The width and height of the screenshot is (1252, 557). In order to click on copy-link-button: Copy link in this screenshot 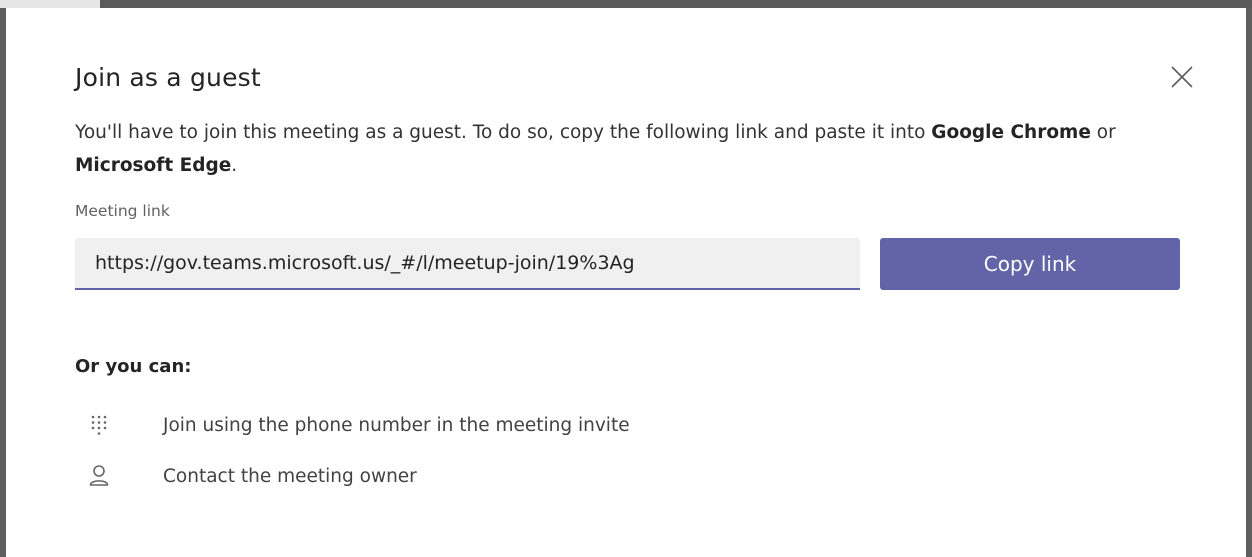, I will do `click(1030, 264)`.